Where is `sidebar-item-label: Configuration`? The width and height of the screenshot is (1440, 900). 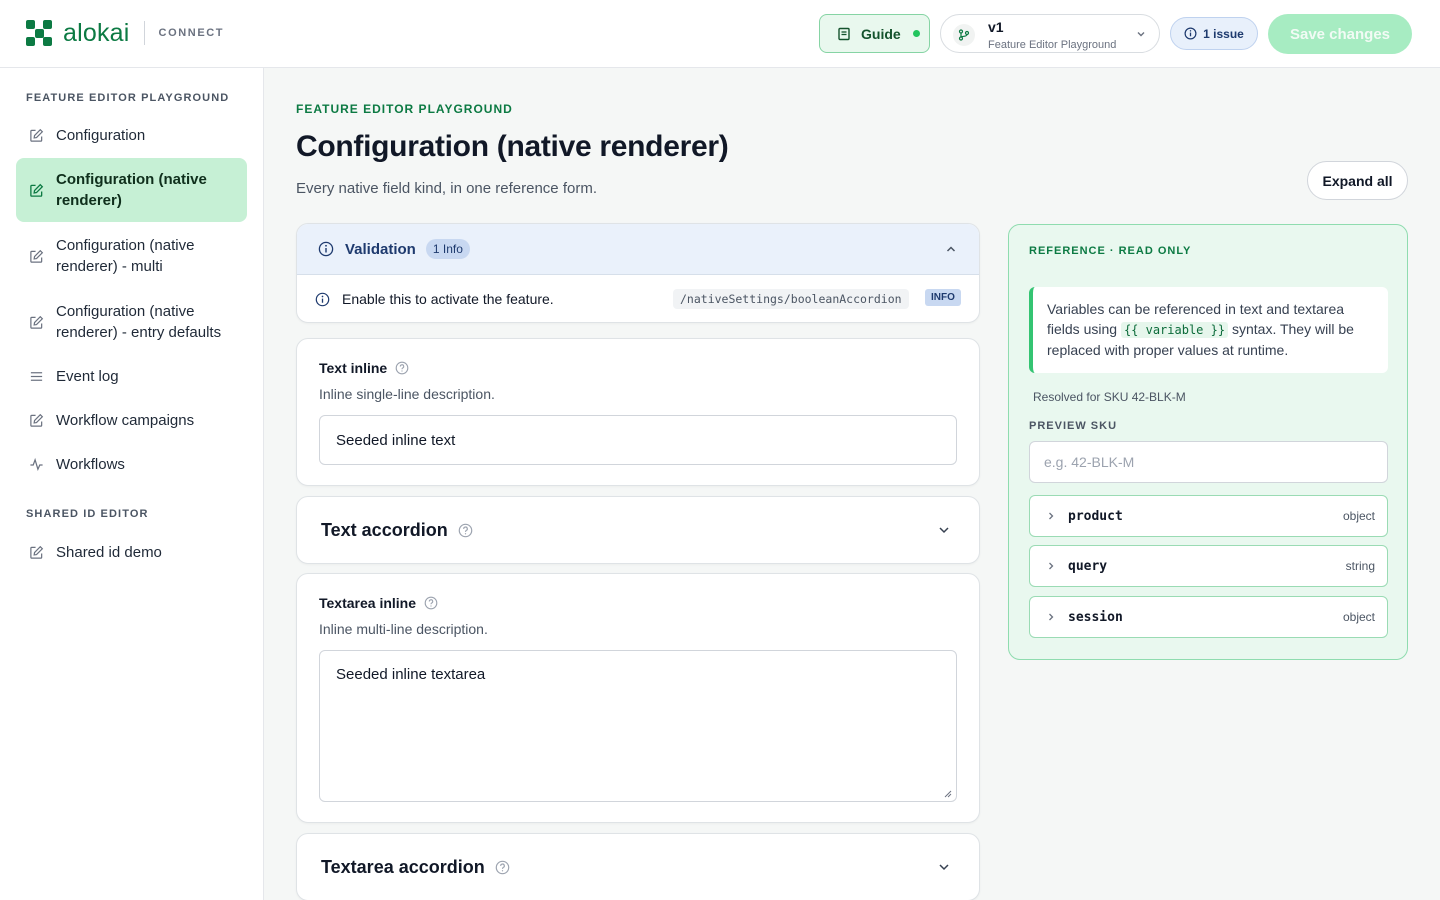 sidebar-item-label: Configuration is located at coordinates (101, 135).